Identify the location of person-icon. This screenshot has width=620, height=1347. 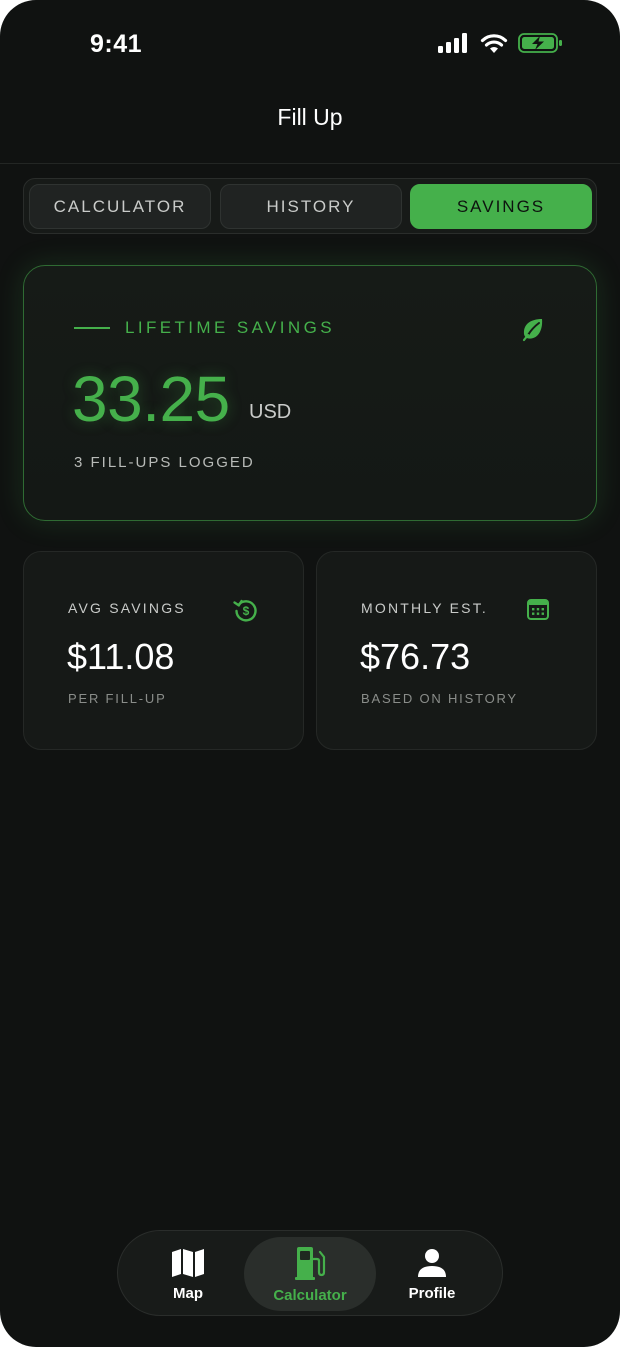
(432, 1262).